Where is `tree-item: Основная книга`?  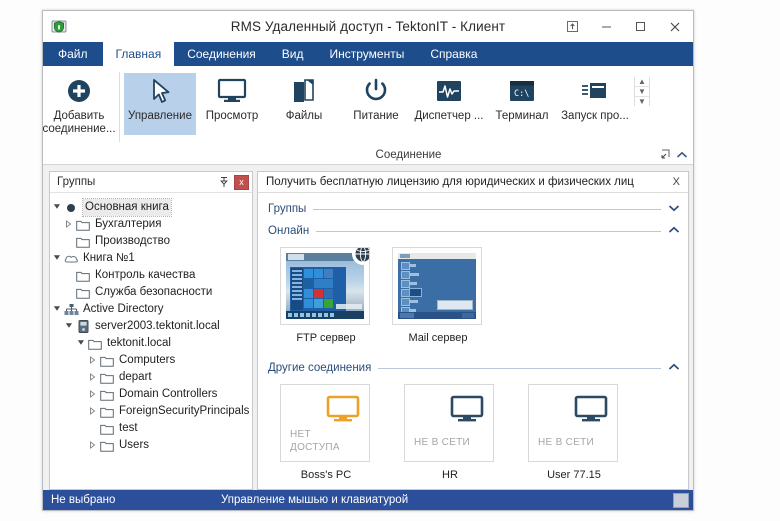
tree-item: Основная книга is located at coordinates (151, 207).